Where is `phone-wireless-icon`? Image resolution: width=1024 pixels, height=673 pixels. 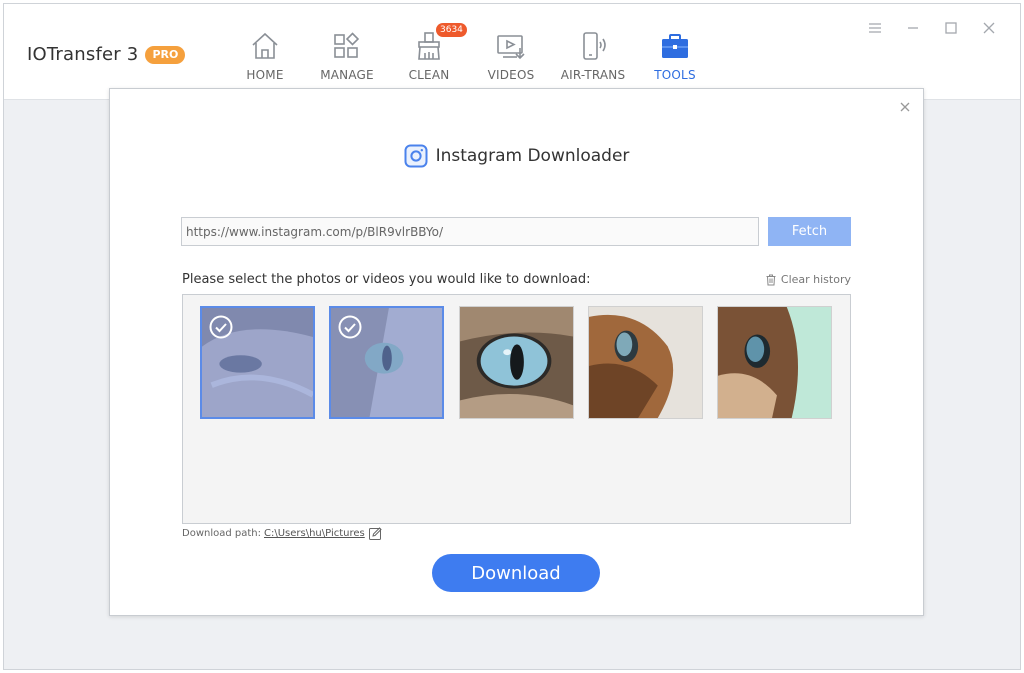
phone-wireless-icon is located at coordinates (594, 46).